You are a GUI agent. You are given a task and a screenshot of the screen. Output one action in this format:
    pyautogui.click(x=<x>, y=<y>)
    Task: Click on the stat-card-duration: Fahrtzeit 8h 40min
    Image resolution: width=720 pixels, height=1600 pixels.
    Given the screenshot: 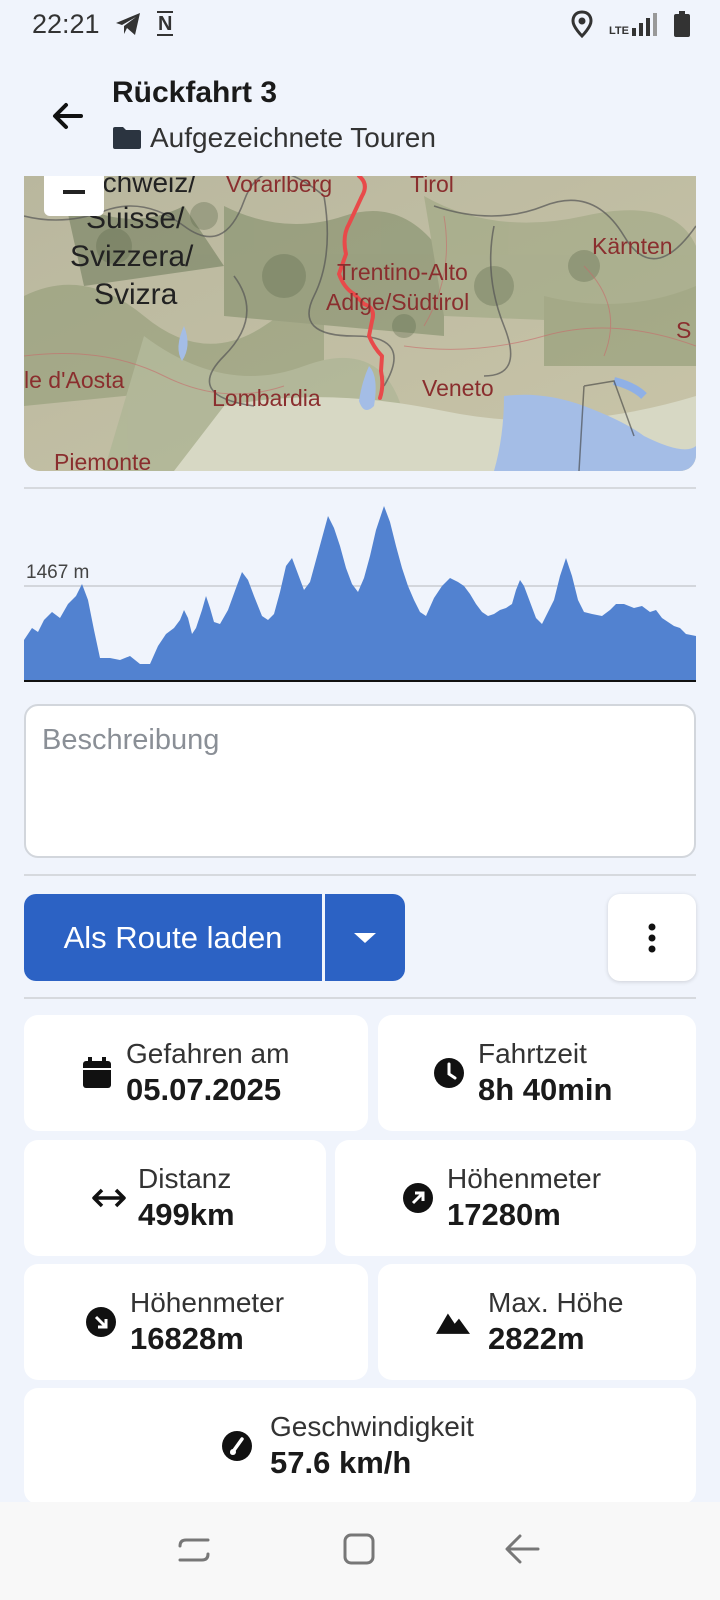 What is the action you would take?
    pyautogui.click(x=537, y=1073)
    